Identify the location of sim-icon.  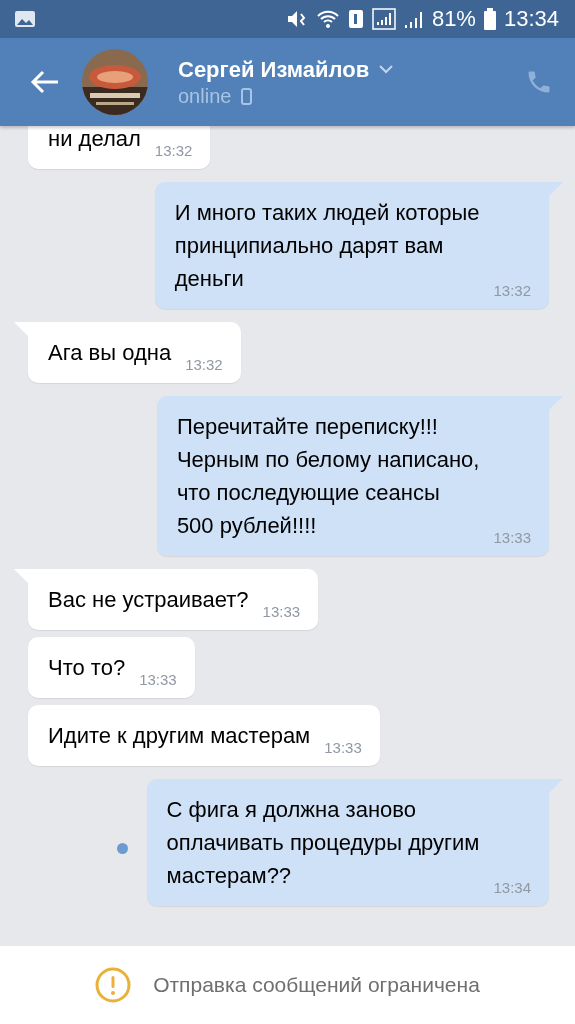
(355, 19).